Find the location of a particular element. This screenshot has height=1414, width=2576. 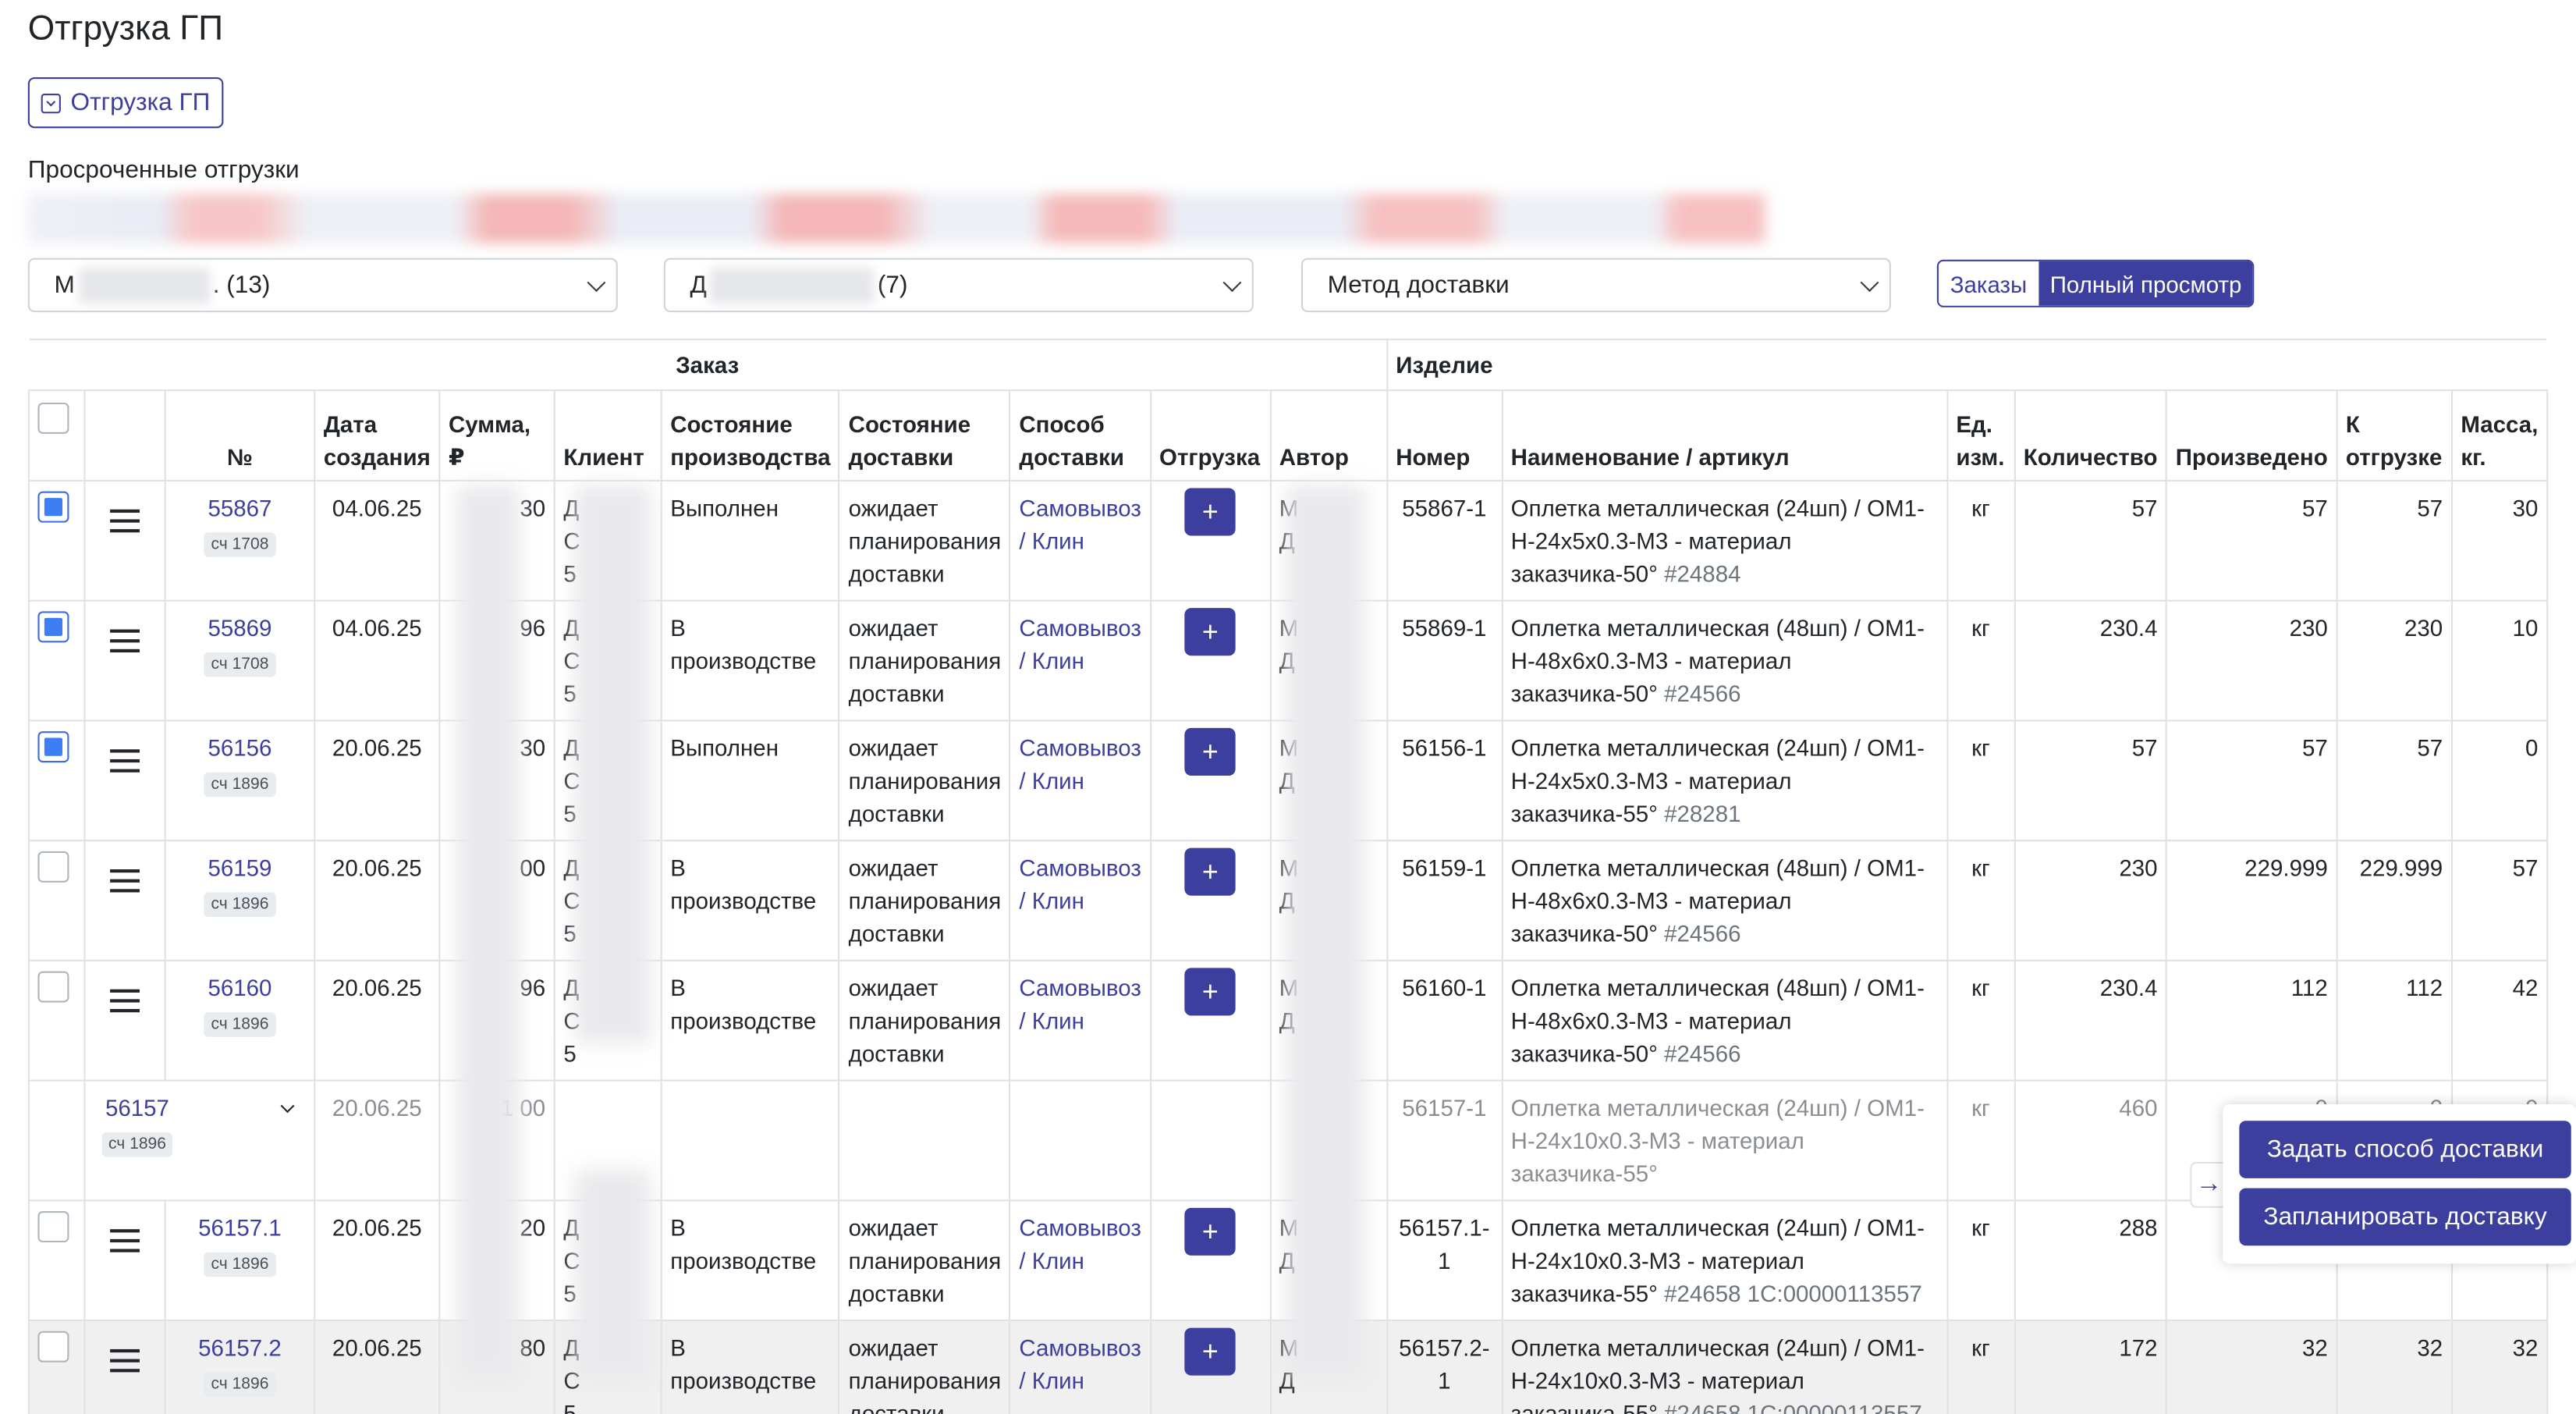

col-prod-state: Состояние производства is located at coordinates (750, 435).